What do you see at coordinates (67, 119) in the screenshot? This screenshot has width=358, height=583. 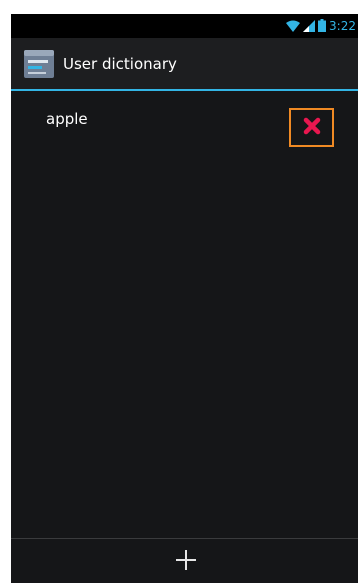 I see `word-label: apple` at bounding box center [67, 119].